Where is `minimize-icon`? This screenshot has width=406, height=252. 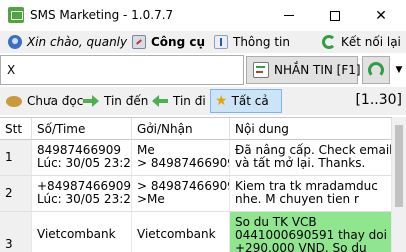
minimize-icon is located at coordinates (289, 15).